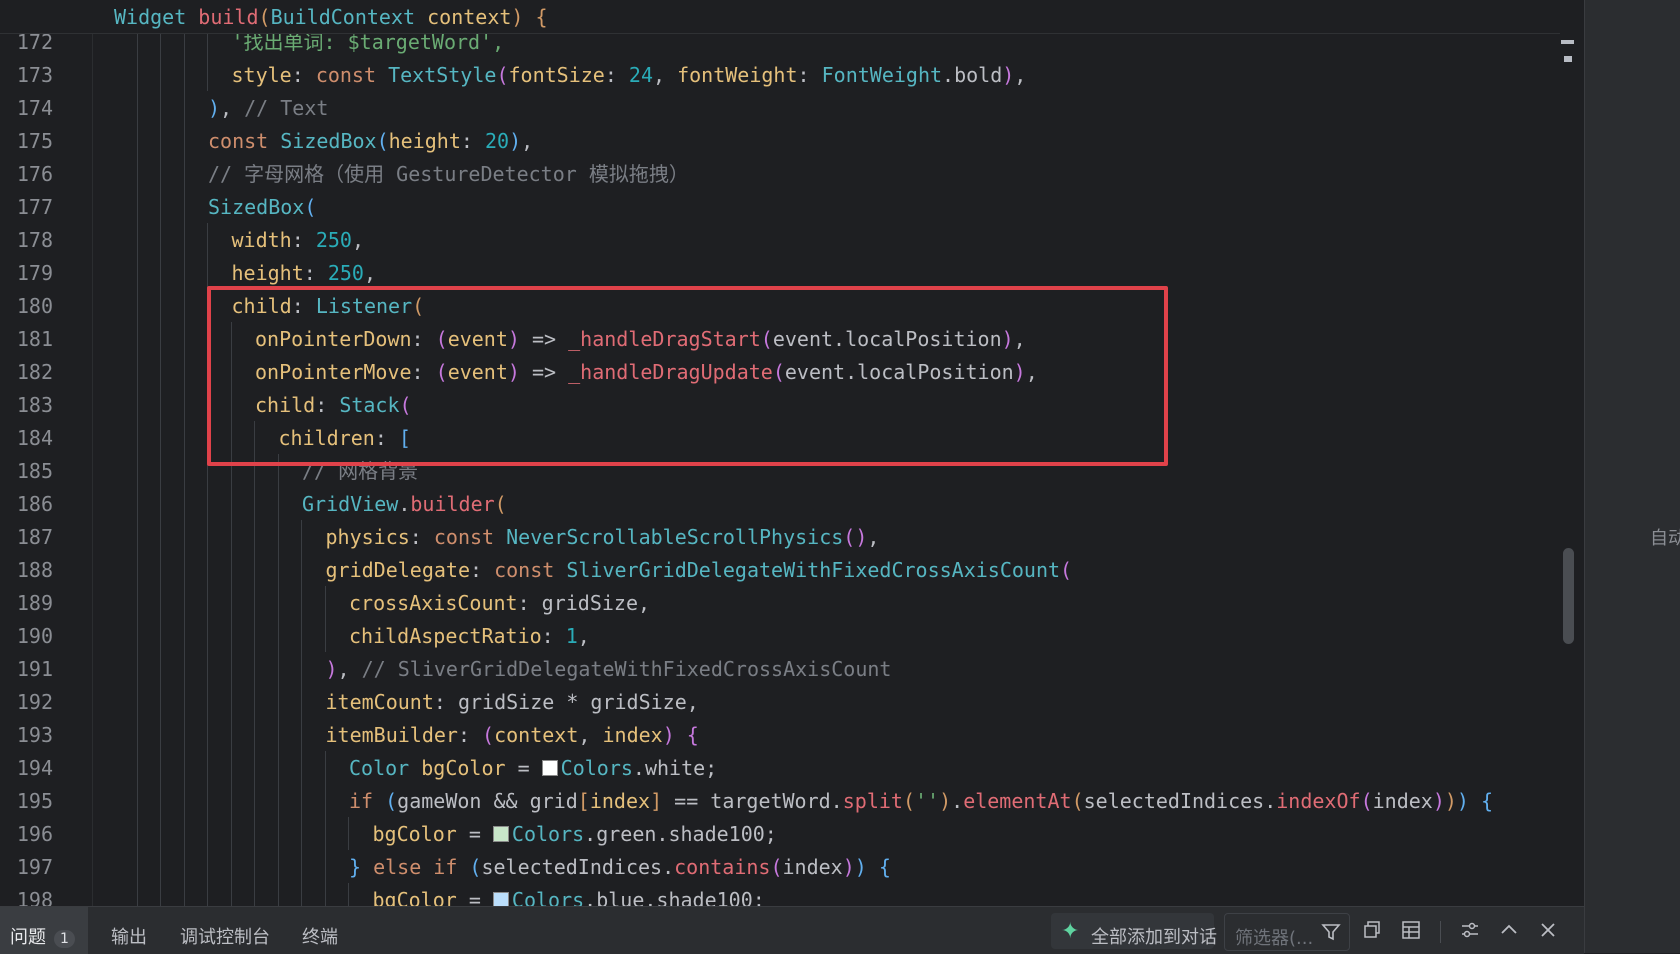 The height and width of the screenshot is (954, 1680). Describe the element at coordinates (34, 636) in the screenshot. I see `line-number: 190` at that location.